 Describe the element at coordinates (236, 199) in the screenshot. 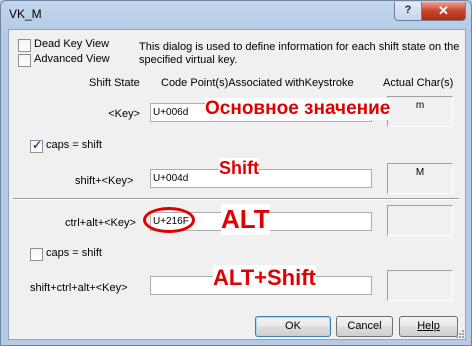

I see `separator` at that location.